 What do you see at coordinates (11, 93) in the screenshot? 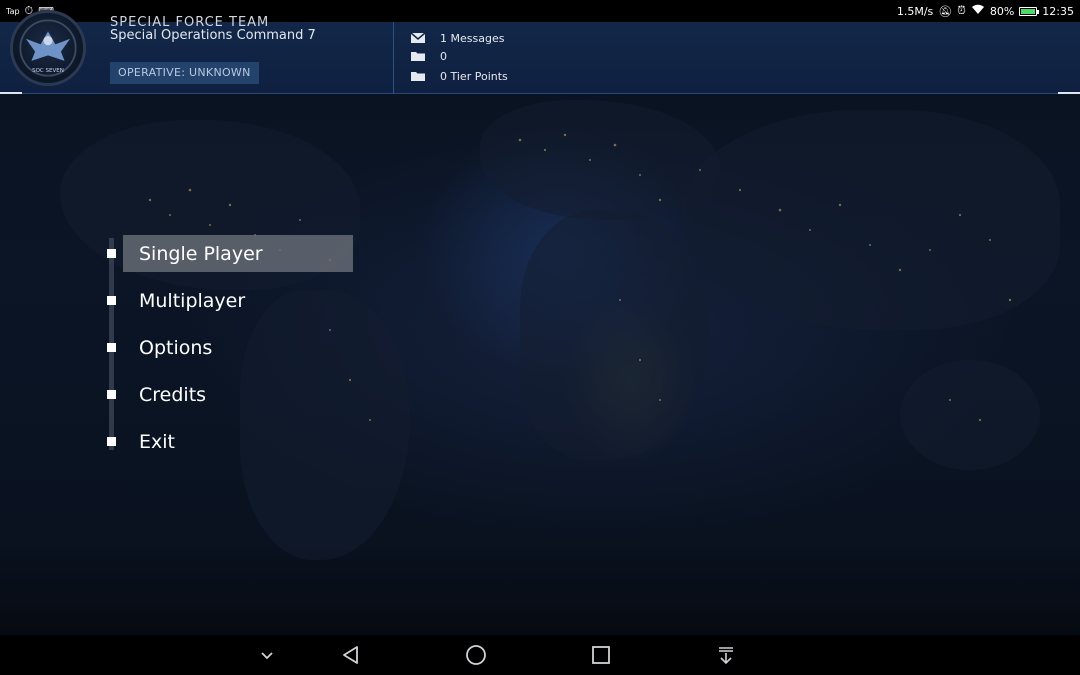
I see `header-accent-left` at bounding box center [11, 93].